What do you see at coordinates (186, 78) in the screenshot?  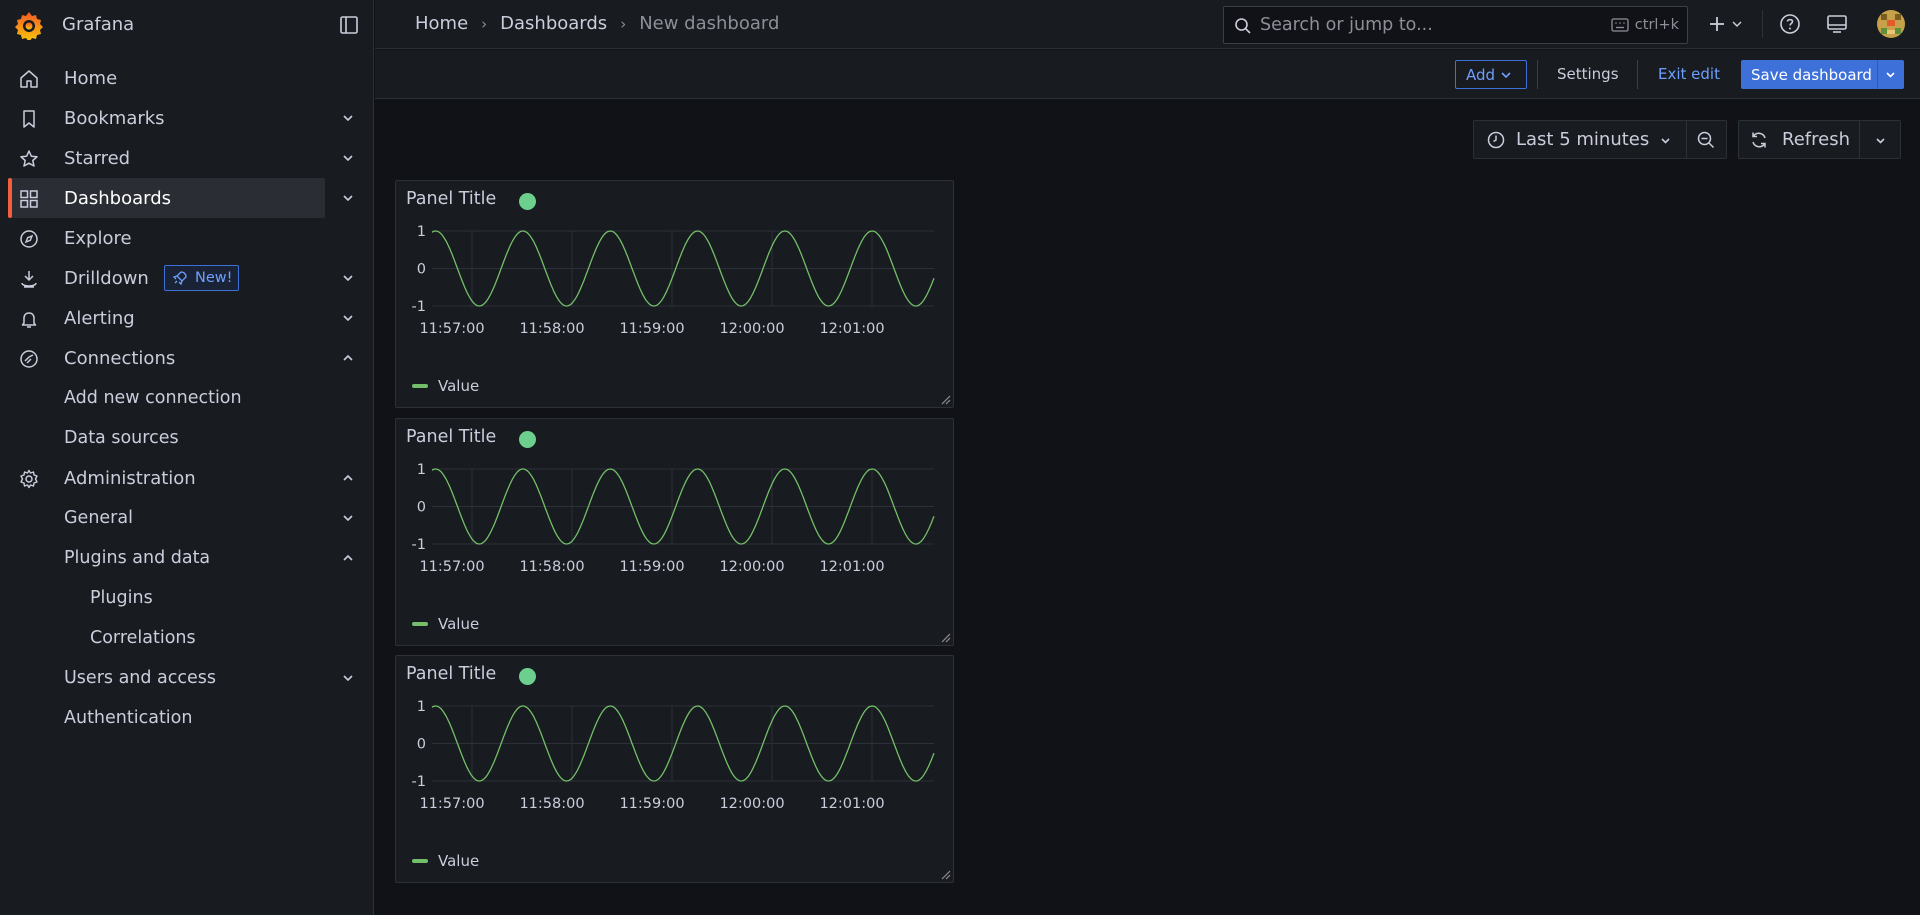 I see `sidebar-item-home: Home` at bounding box center [186, 78].